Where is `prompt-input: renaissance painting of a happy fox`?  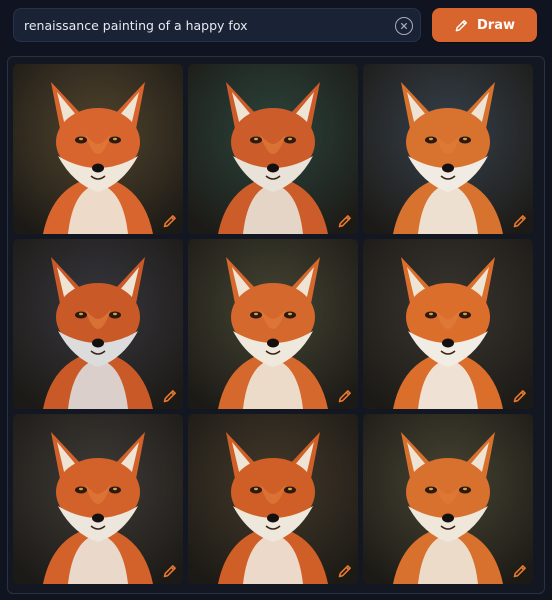 prompt-input: renaissance painting of a happy fox is located at coordinates (217, 25).